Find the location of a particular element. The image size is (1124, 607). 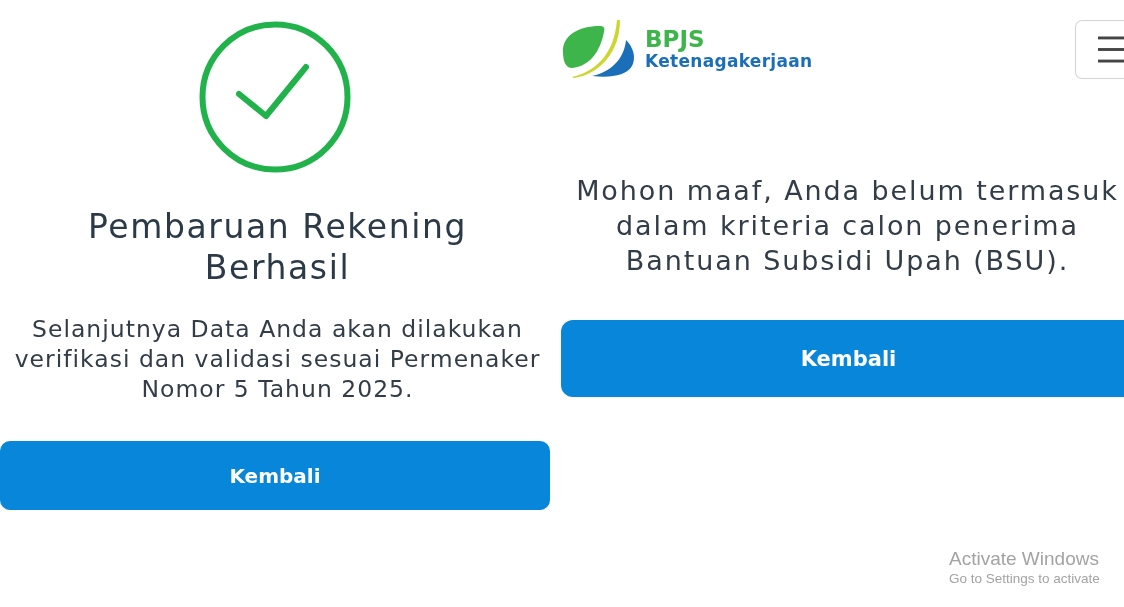

menu-button is located at coordinates (1099, 49).